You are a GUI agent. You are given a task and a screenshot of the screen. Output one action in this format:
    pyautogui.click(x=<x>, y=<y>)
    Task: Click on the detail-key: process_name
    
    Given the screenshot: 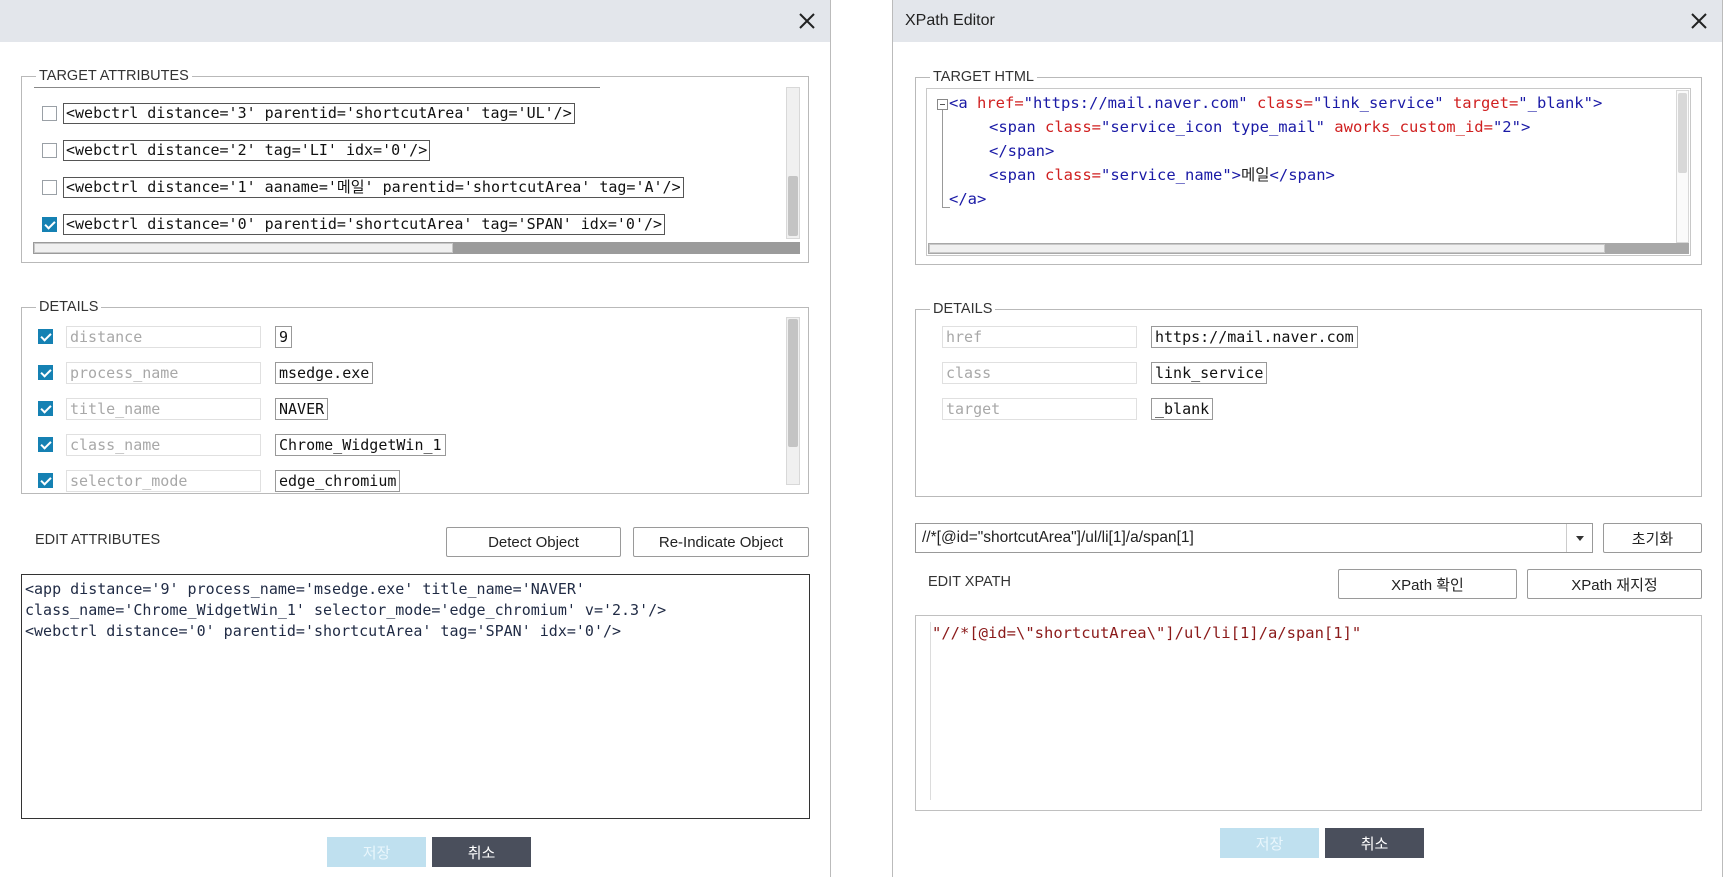 What is the action you would take?
    pyautogui.click(x=163, y=373)
    